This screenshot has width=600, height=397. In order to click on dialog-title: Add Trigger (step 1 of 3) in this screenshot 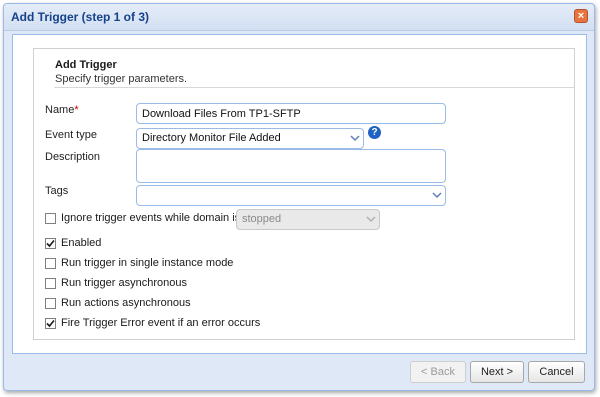, I will do `click(80, 17)`.